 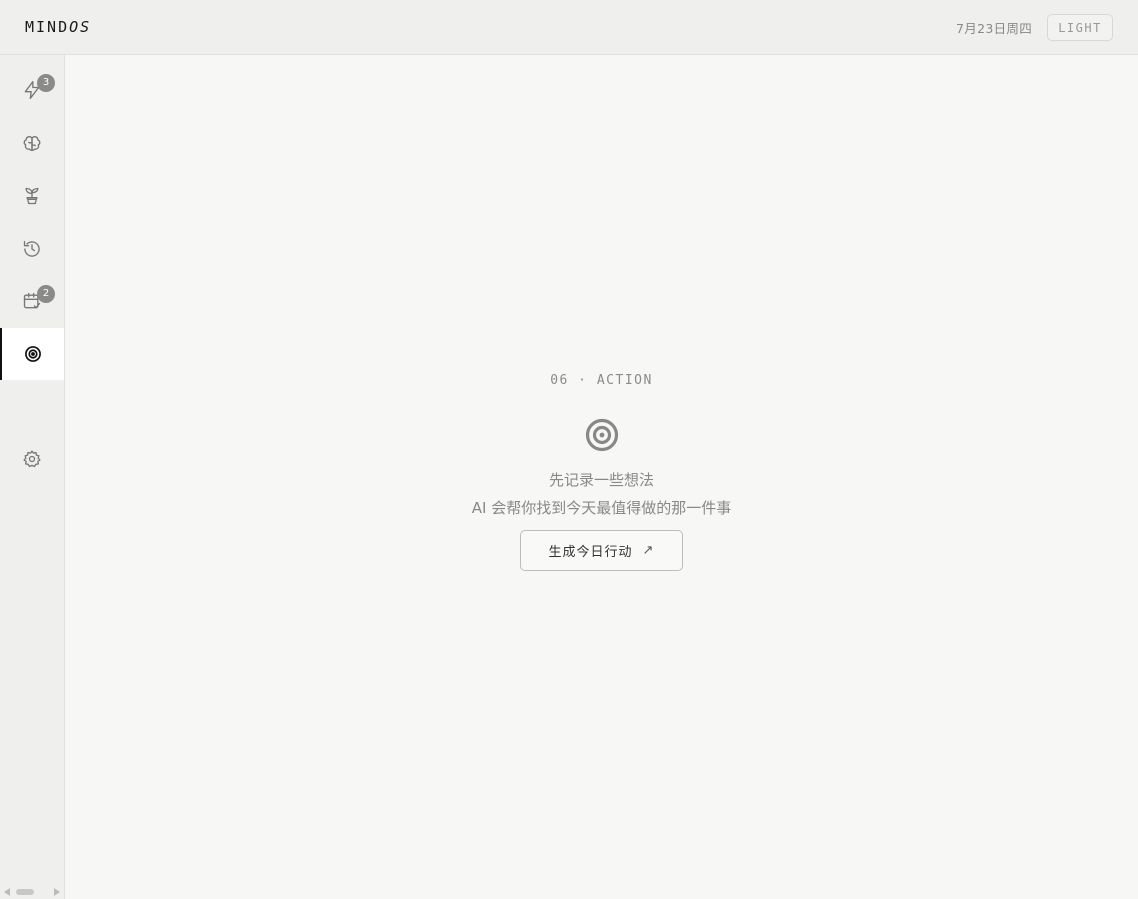 I want to click on sidebar-item-calendar: 2, so click(x=32, y=301).